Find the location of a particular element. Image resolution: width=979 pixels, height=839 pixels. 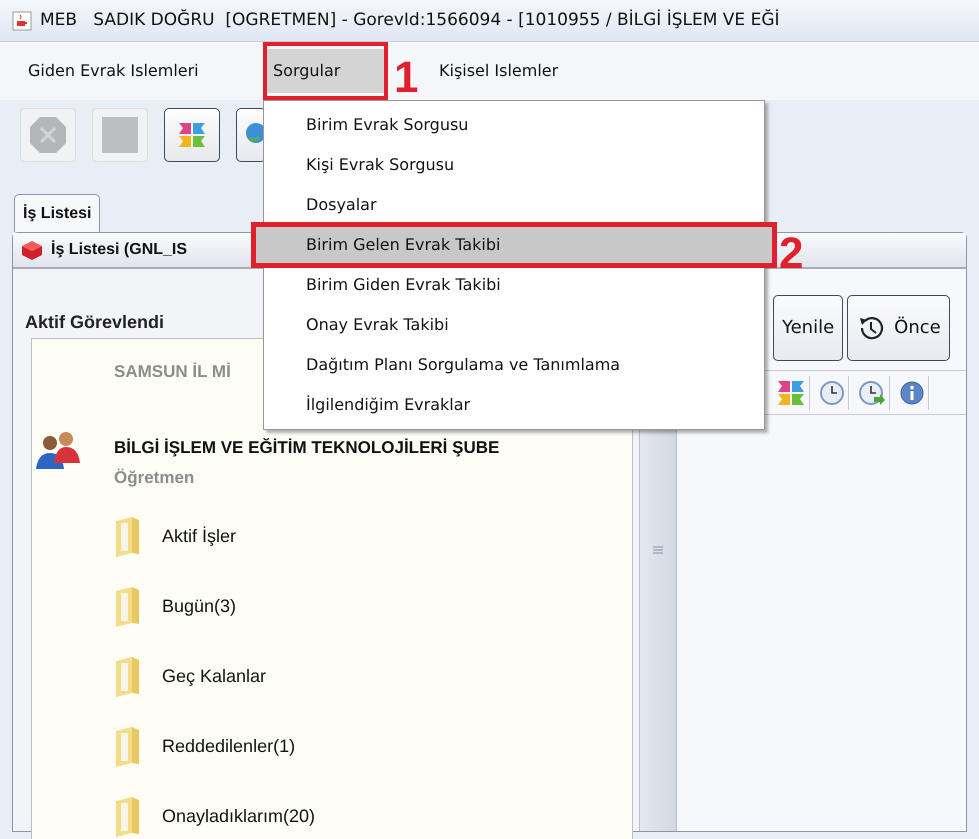

users-icon is located at coordinates (58, 450).